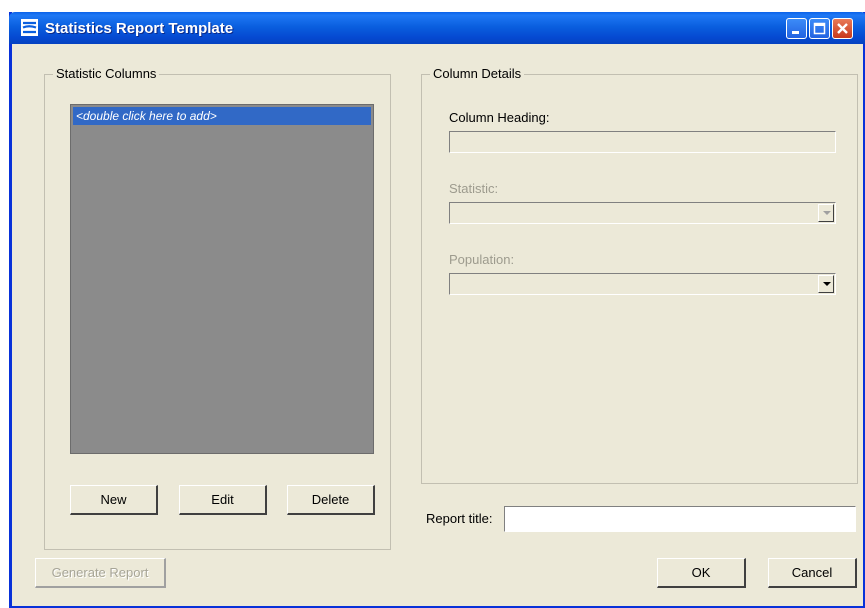  Describe the element at coordinates (474, 188) in the screenshot. I see `statistic-label: Statistic:` at that location.